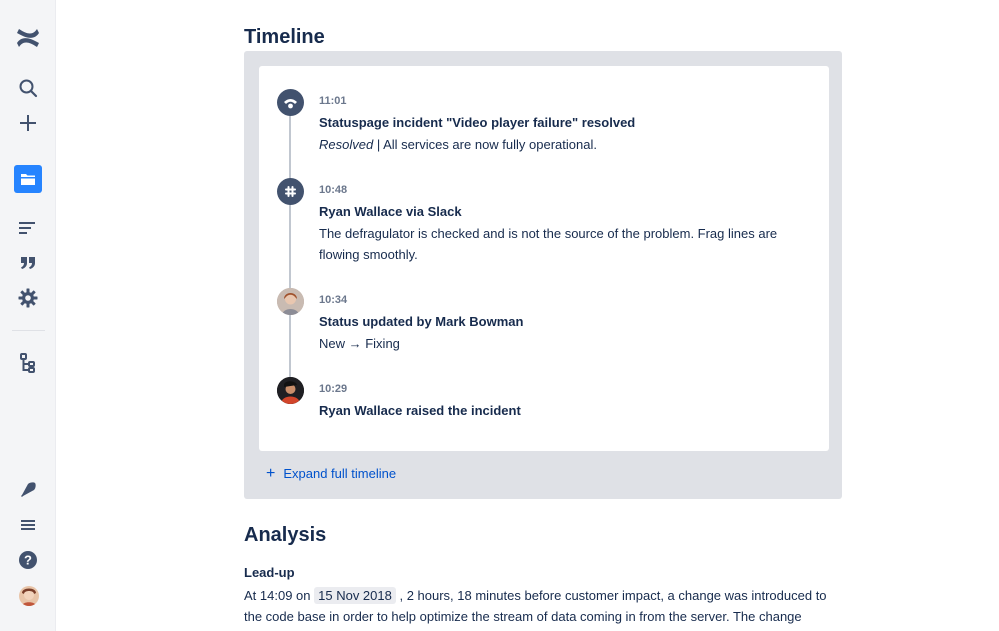 The image size is (999, 631). Describe the element at coordinates (290, 252) in the screenshot. I see `timeline-connector` at that location.